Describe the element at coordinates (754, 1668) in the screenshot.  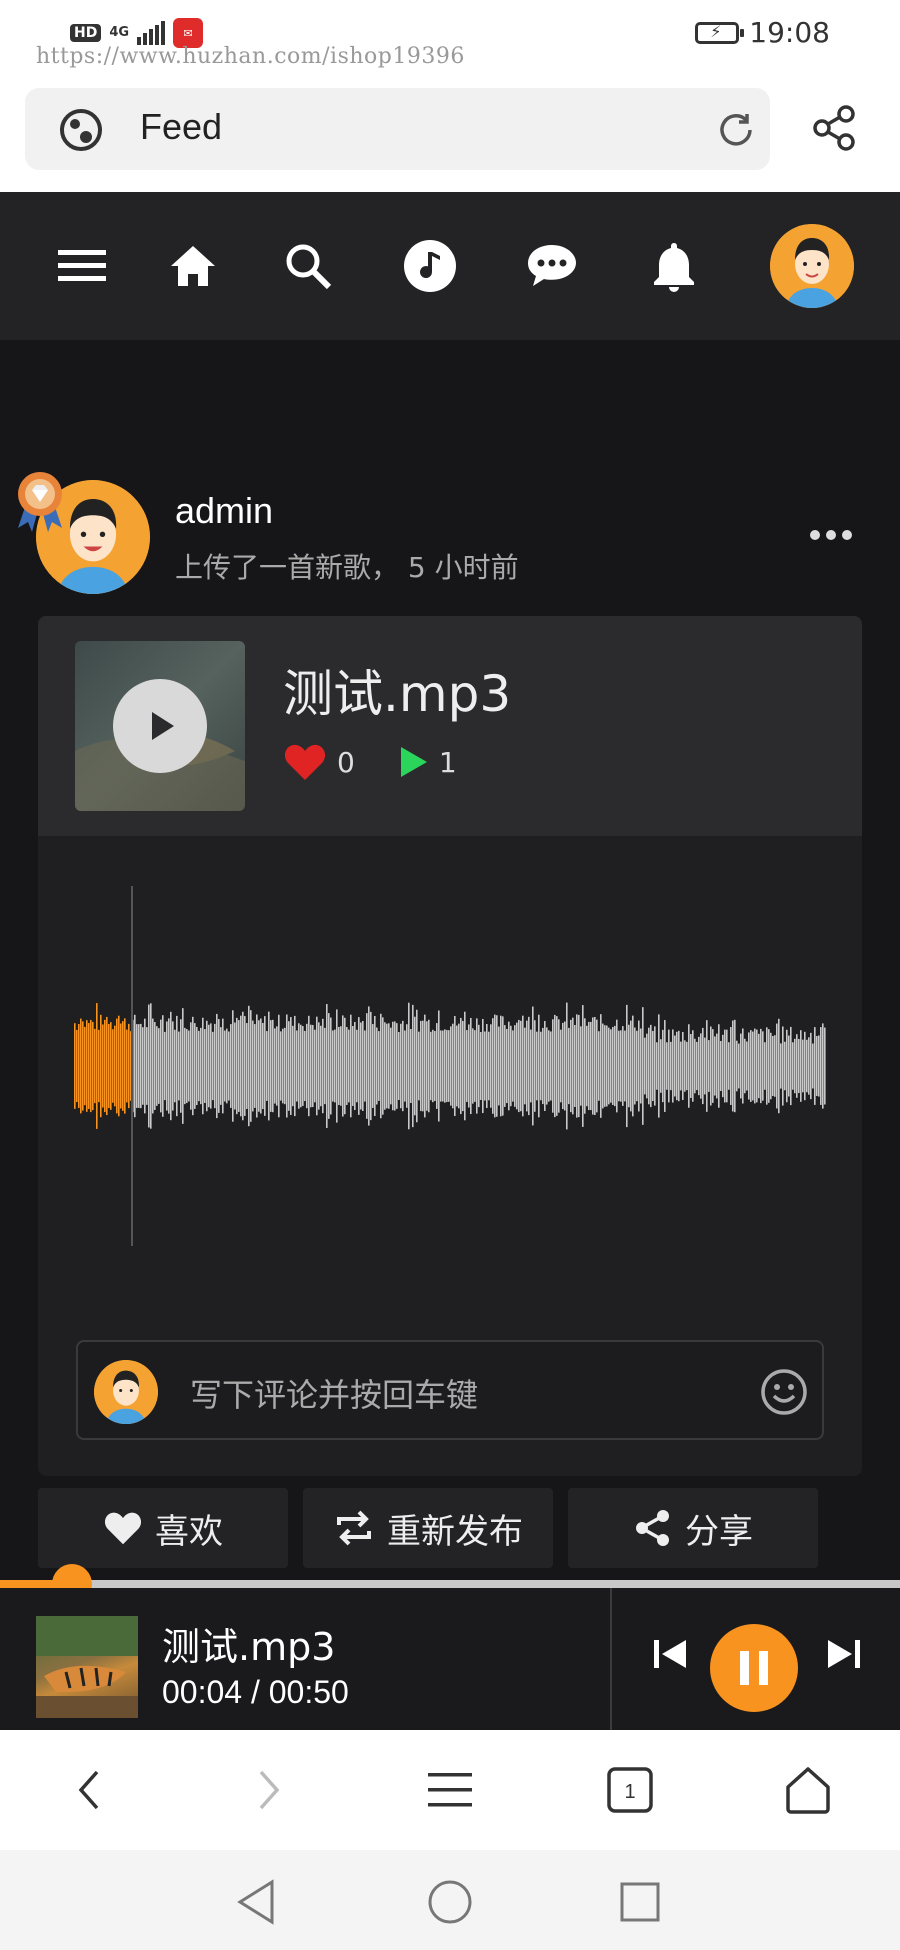
I see `pause-button` at that location.